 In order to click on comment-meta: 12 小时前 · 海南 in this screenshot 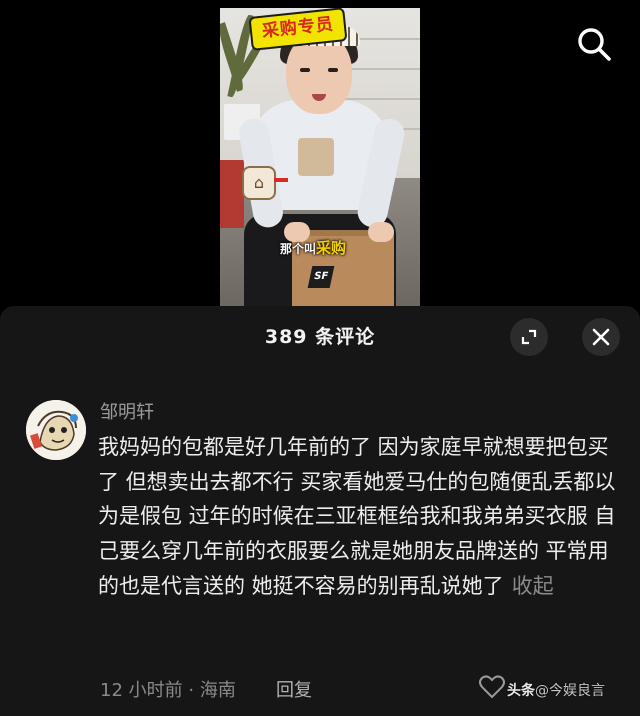, I will do `click(168, 689)`.